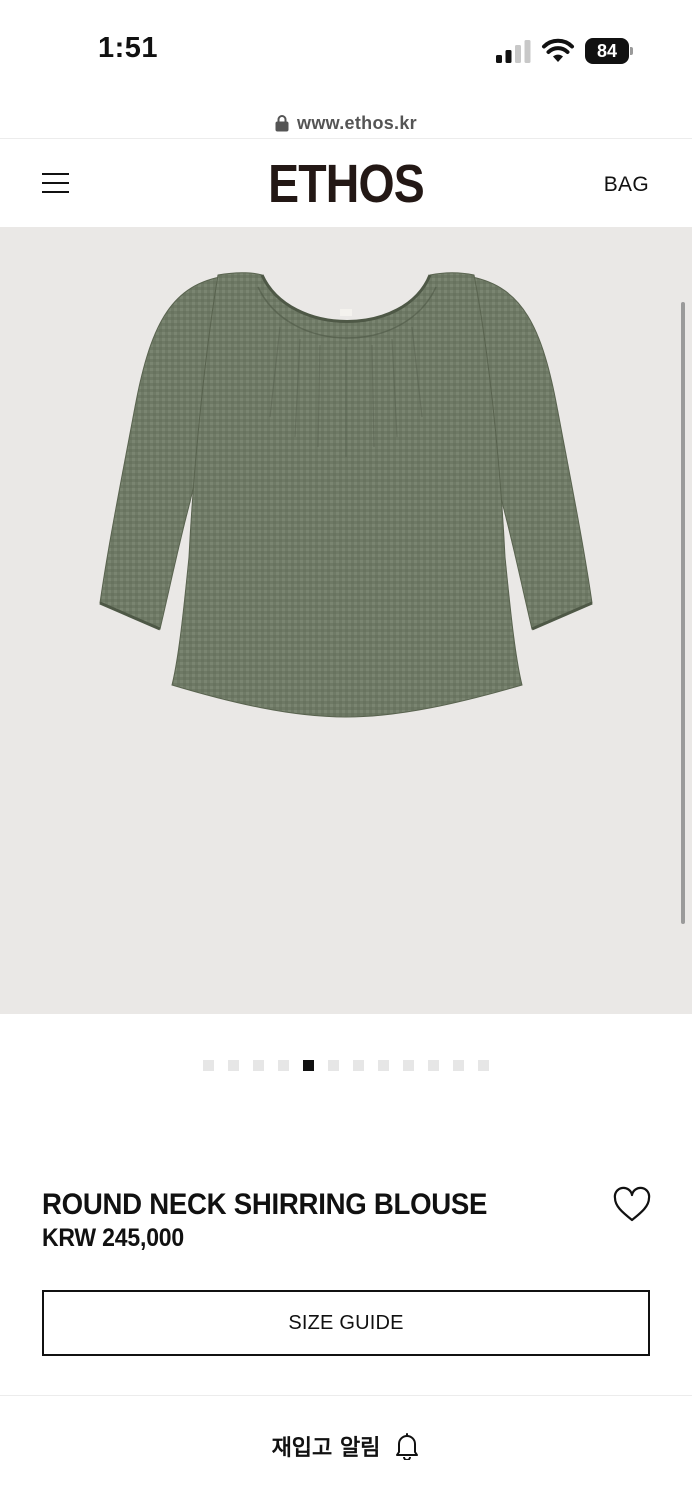  What do you see at coordinates (683, 613) in the screenshot?
I see `page-scrollbar` at bounding box center [683, 613].